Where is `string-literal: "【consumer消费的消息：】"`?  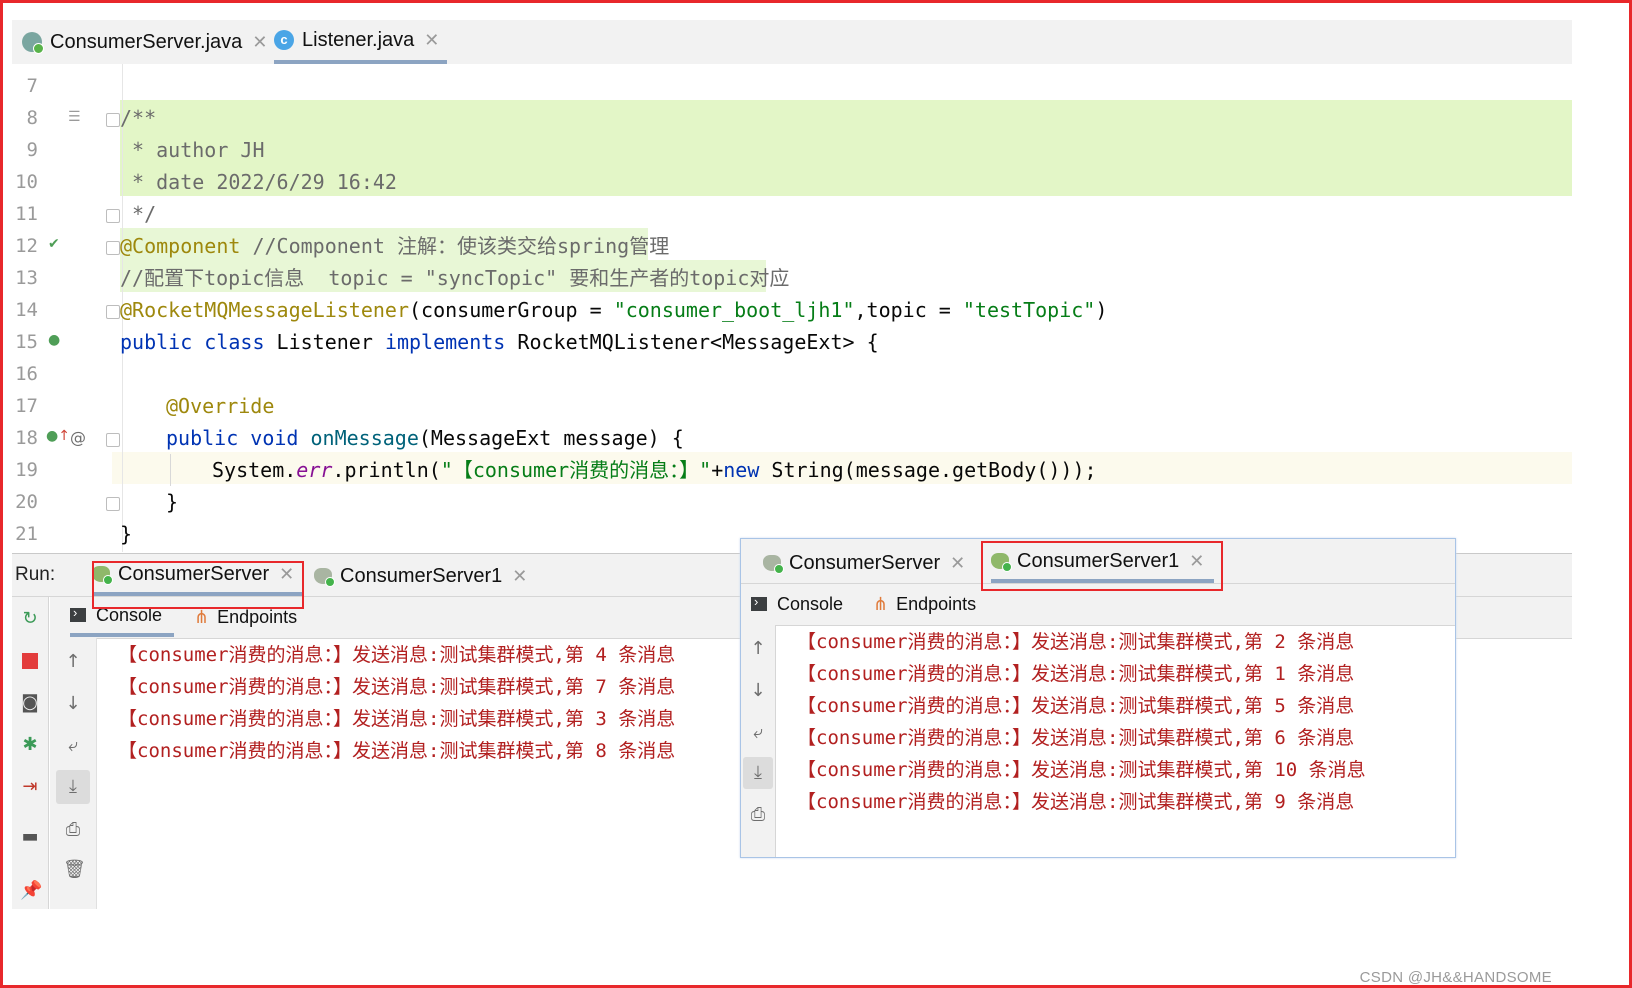 string-literal: "【consumer消费的消息：】" is located at coordinates (576, 470).